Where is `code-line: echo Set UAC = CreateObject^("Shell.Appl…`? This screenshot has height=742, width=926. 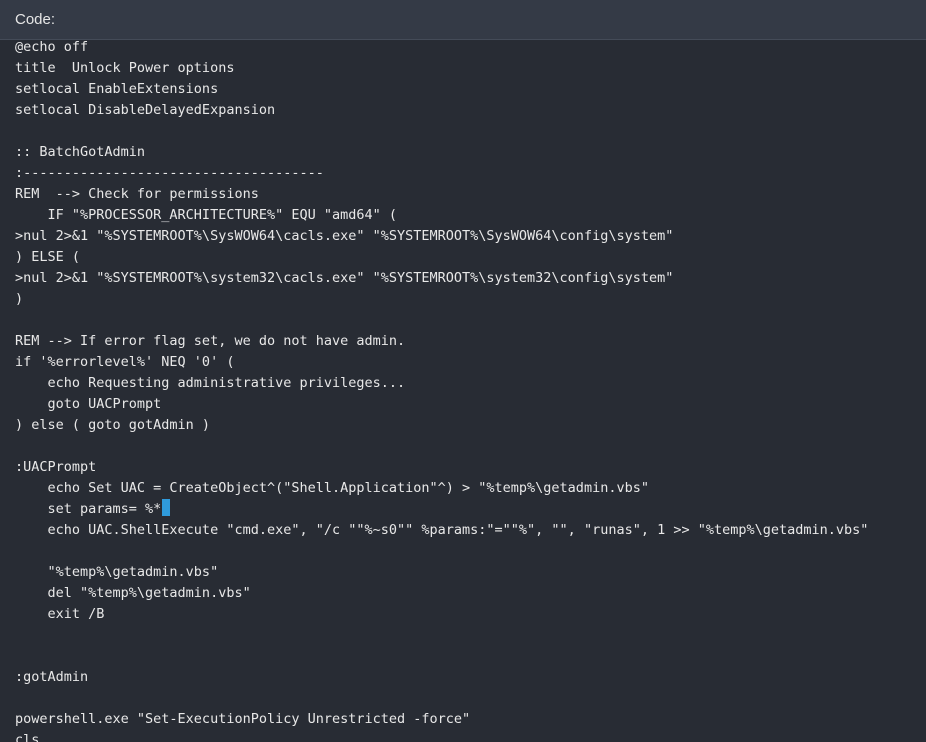
code-line: echo Set UAC = CreateObject^("Shell.Appl… is located at coordinates (332, 488).